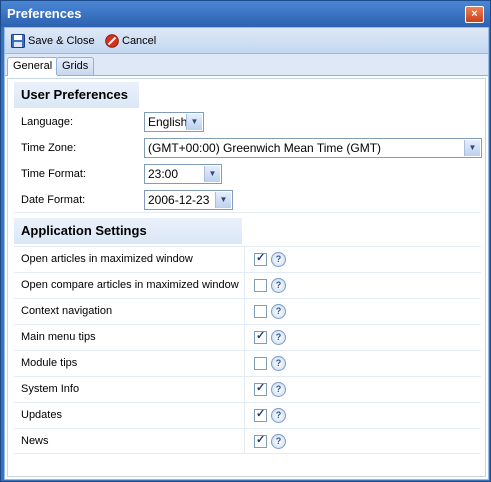  I want to click on tab-grids: Grids, so click(75, 66).